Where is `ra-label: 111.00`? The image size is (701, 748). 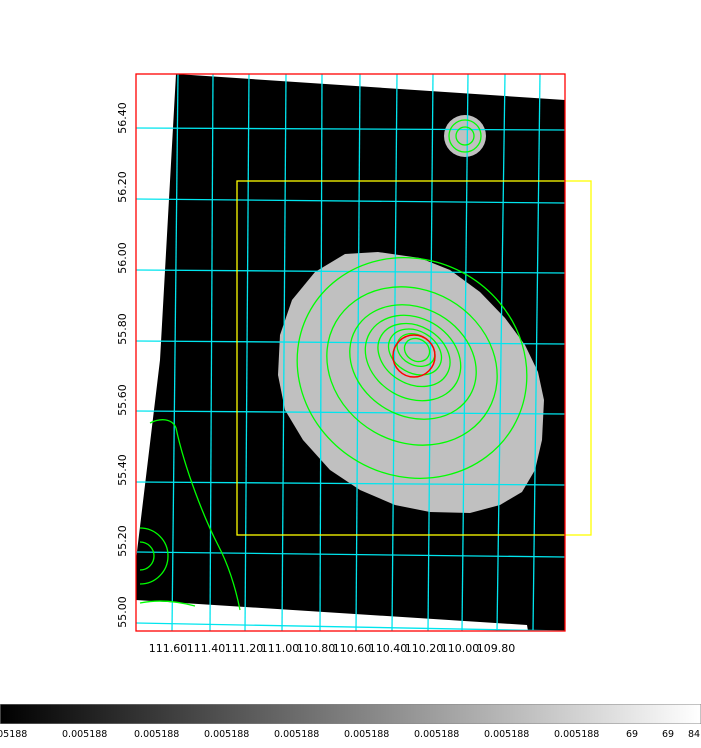 ra-label: 111.00 is located at coordinates (280, 648).